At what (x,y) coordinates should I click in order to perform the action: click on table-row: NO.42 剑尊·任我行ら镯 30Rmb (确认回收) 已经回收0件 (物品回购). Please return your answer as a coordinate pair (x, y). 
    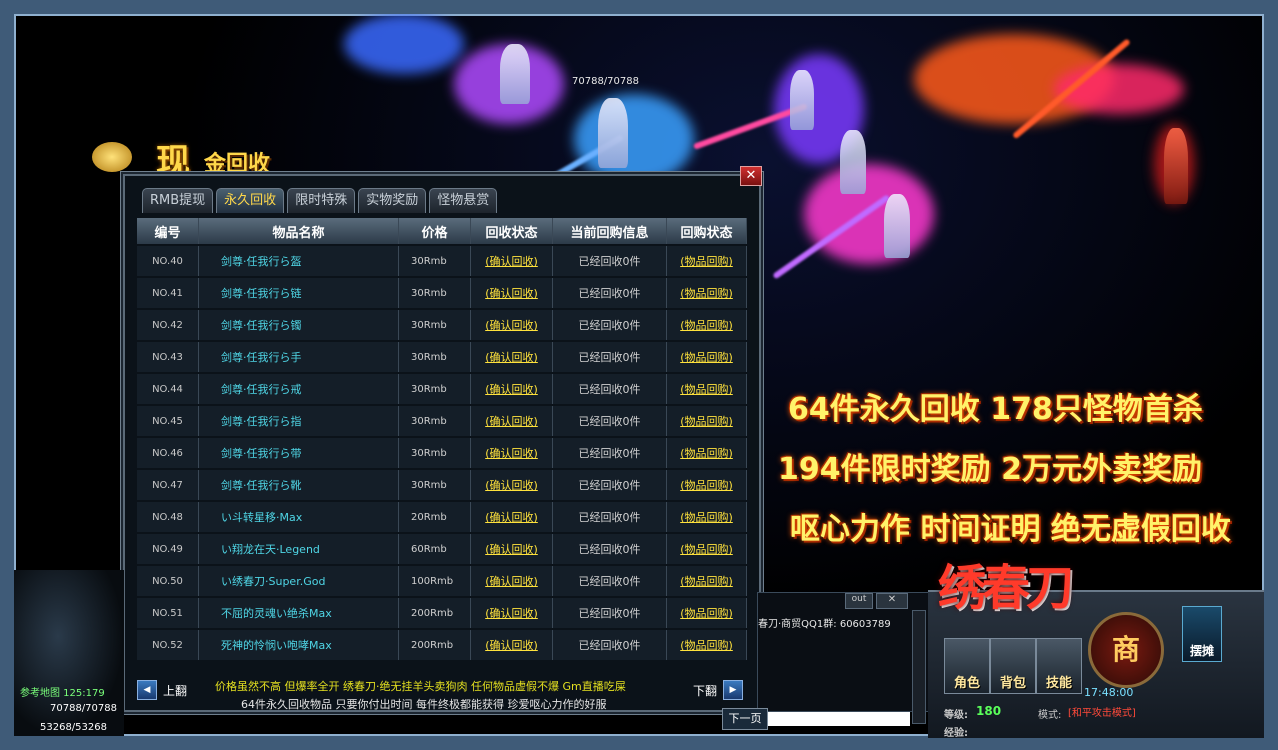
    Looking at the image, I should click on (442, 325).